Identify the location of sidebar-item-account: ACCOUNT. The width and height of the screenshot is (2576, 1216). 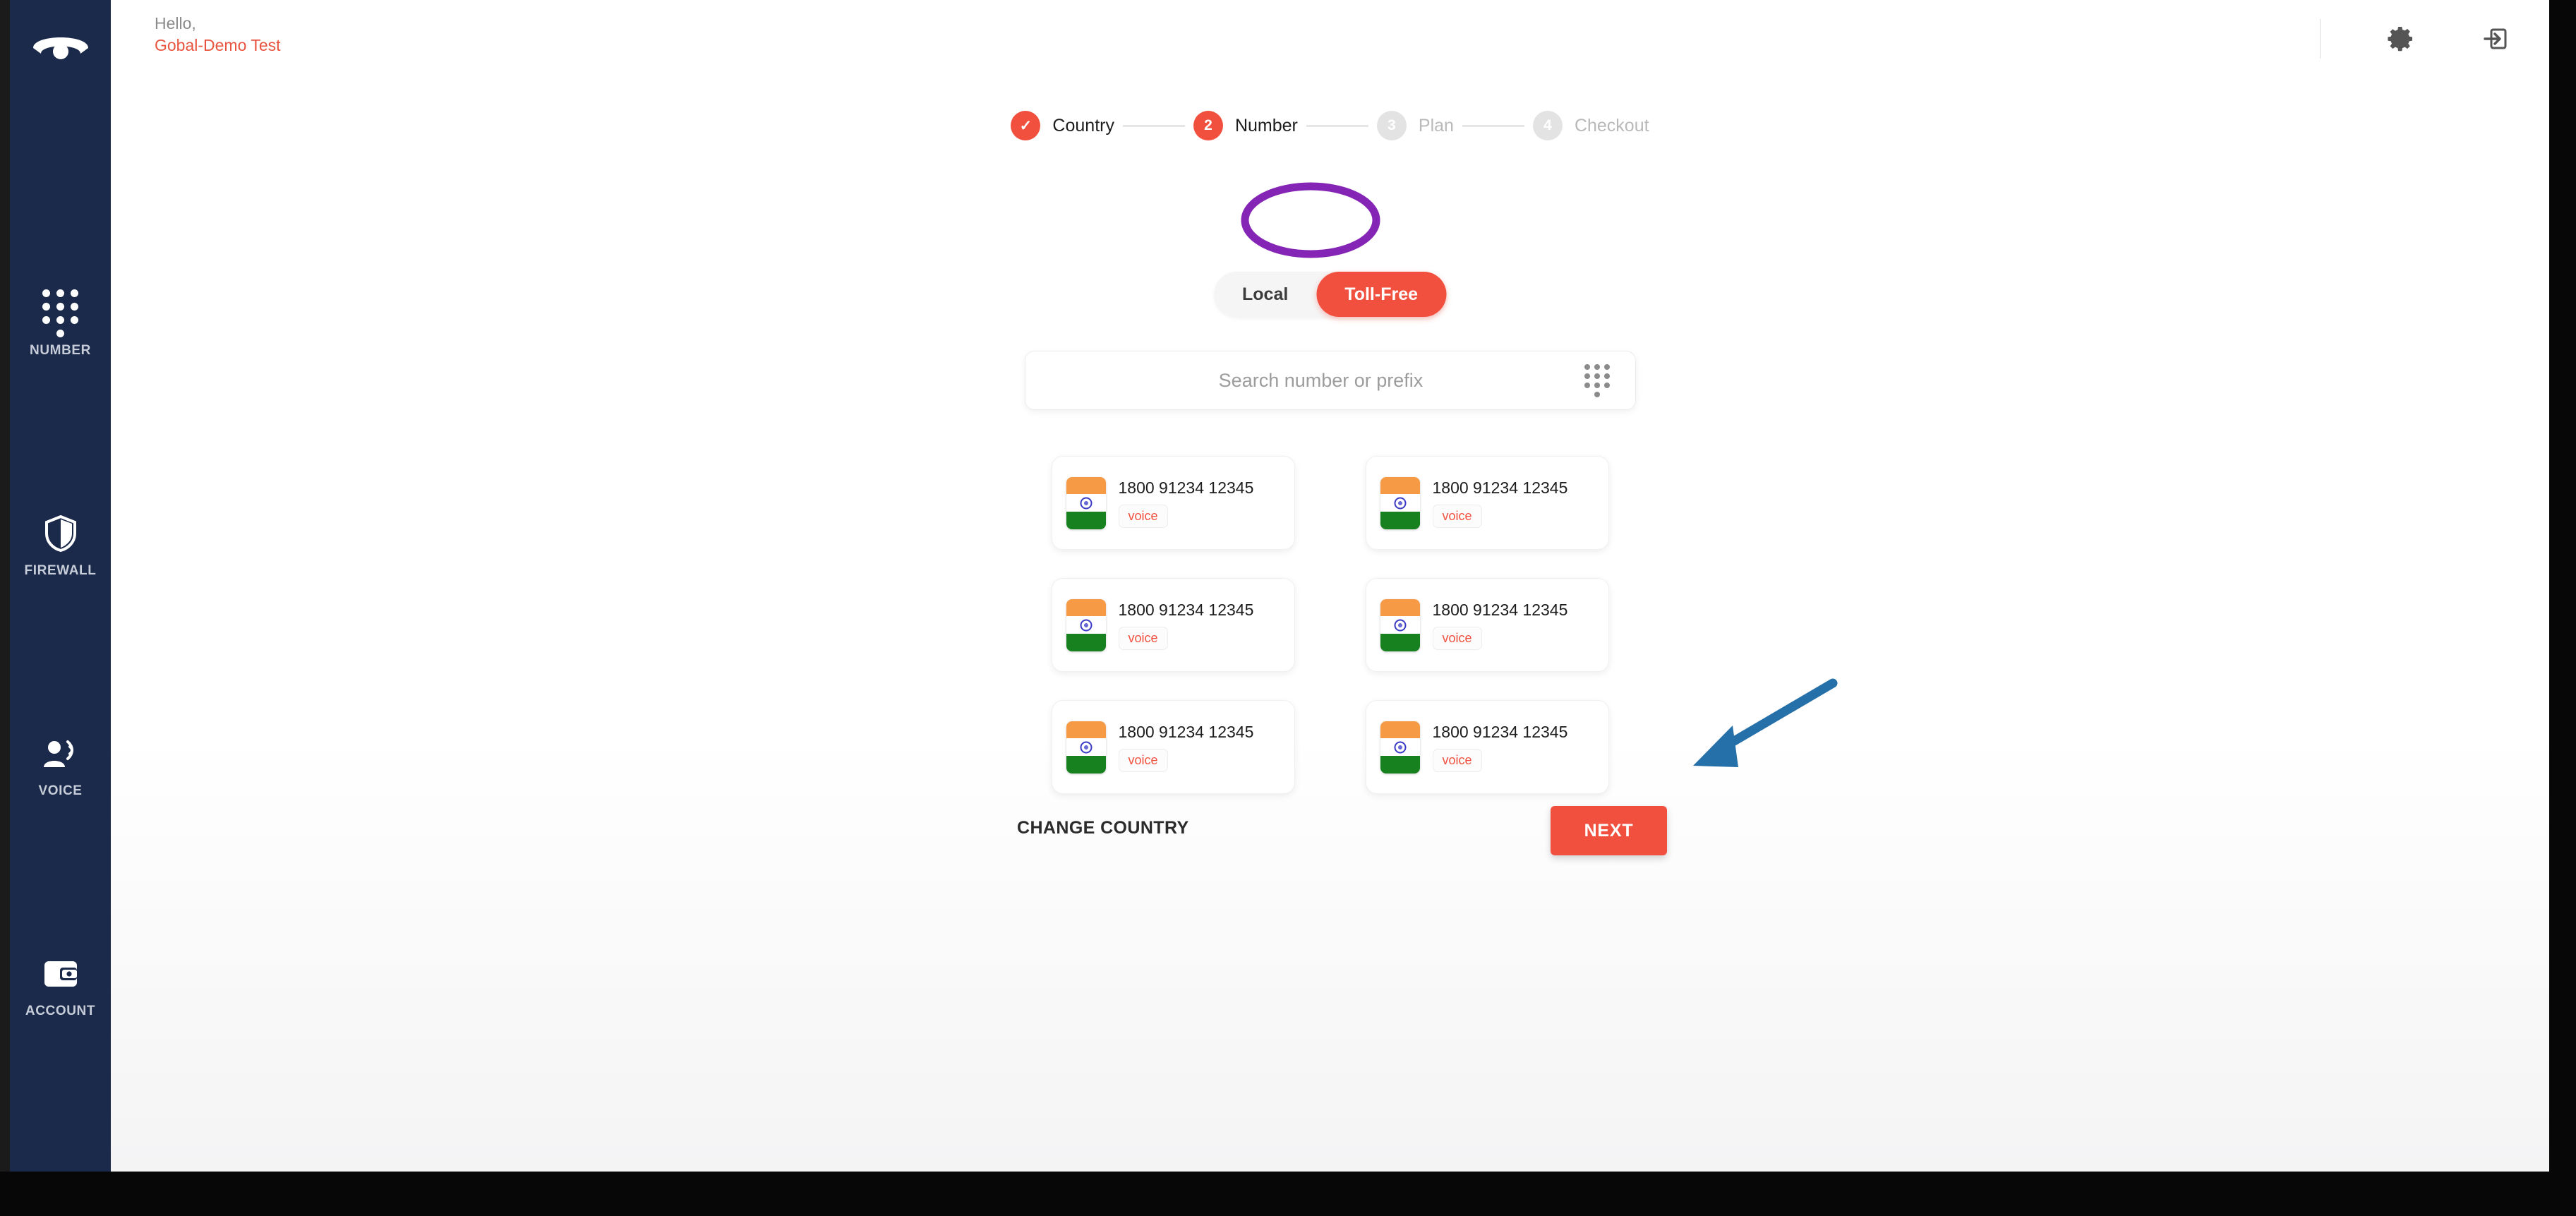
(60, 986).